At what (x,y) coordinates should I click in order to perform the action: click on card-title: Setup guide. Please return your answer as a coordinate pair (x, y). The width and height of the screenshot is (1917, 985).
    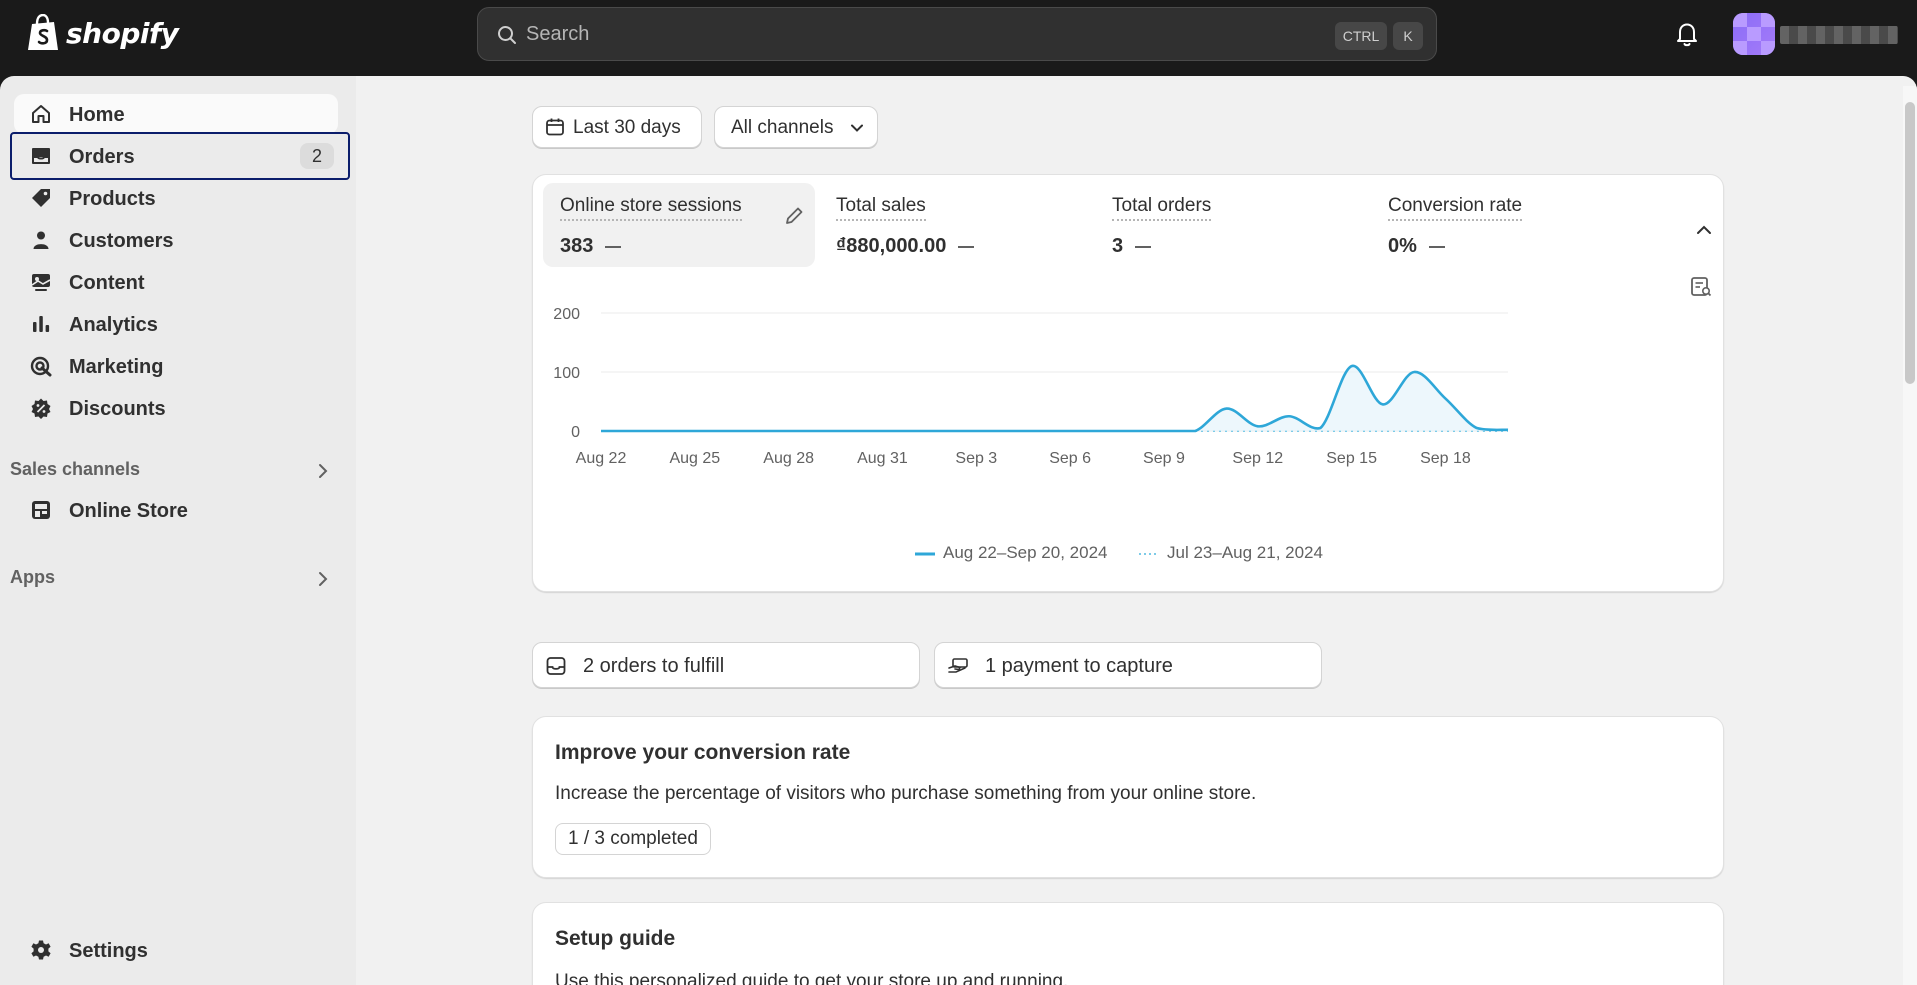
    Looking at the image, I should click on (615, 938).